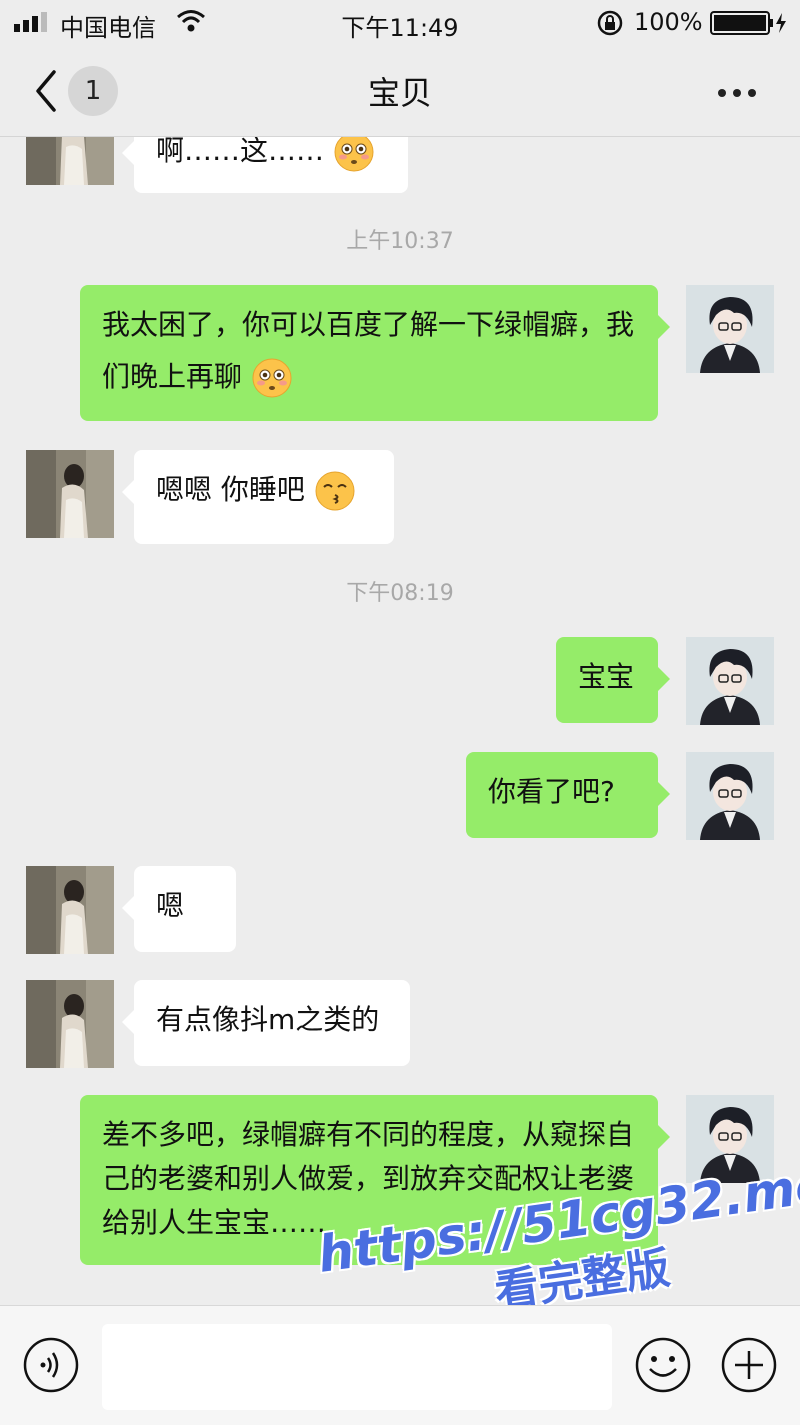 Image resolution: width=800 pixels, height=1425 pixels. Describe the element at coordinates (400, 22) in the screenshot. I see `status-bar: 中国电信 下午11:49 100%` at that location.